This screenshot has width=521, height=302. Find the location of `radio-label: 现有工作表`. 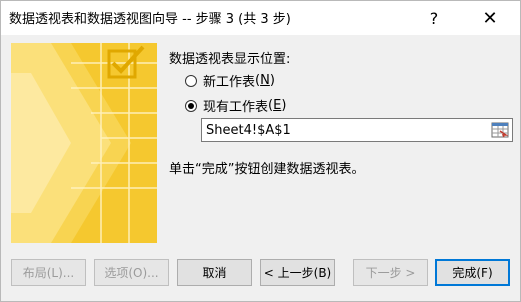

radio-label: 现有工作表 is located at coordinates (236, 107).